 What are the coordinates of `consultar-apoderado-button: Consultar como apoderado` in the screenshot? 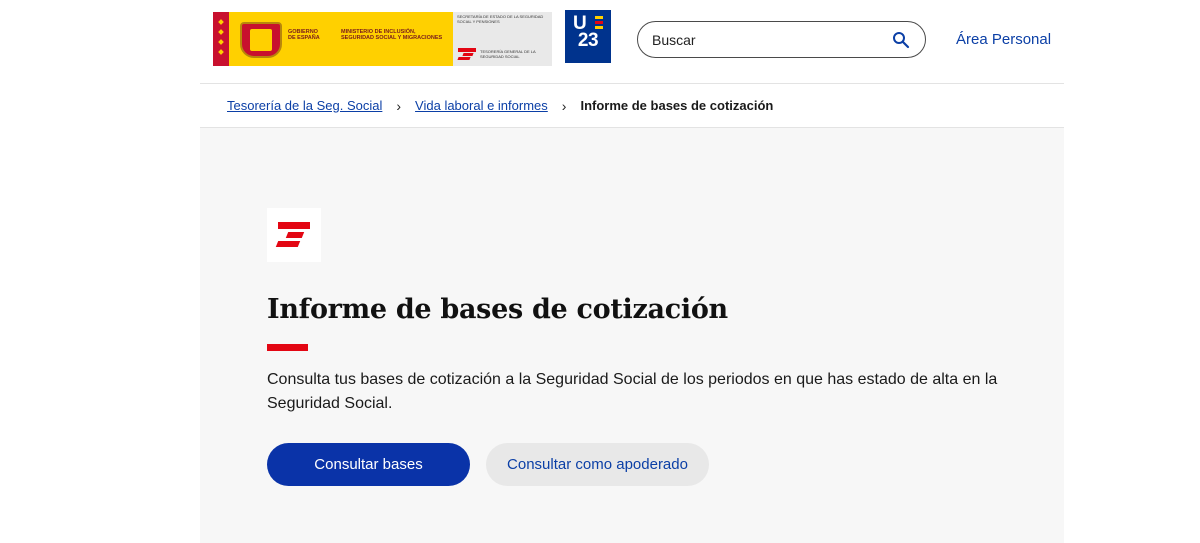 It's located at (597, 464).